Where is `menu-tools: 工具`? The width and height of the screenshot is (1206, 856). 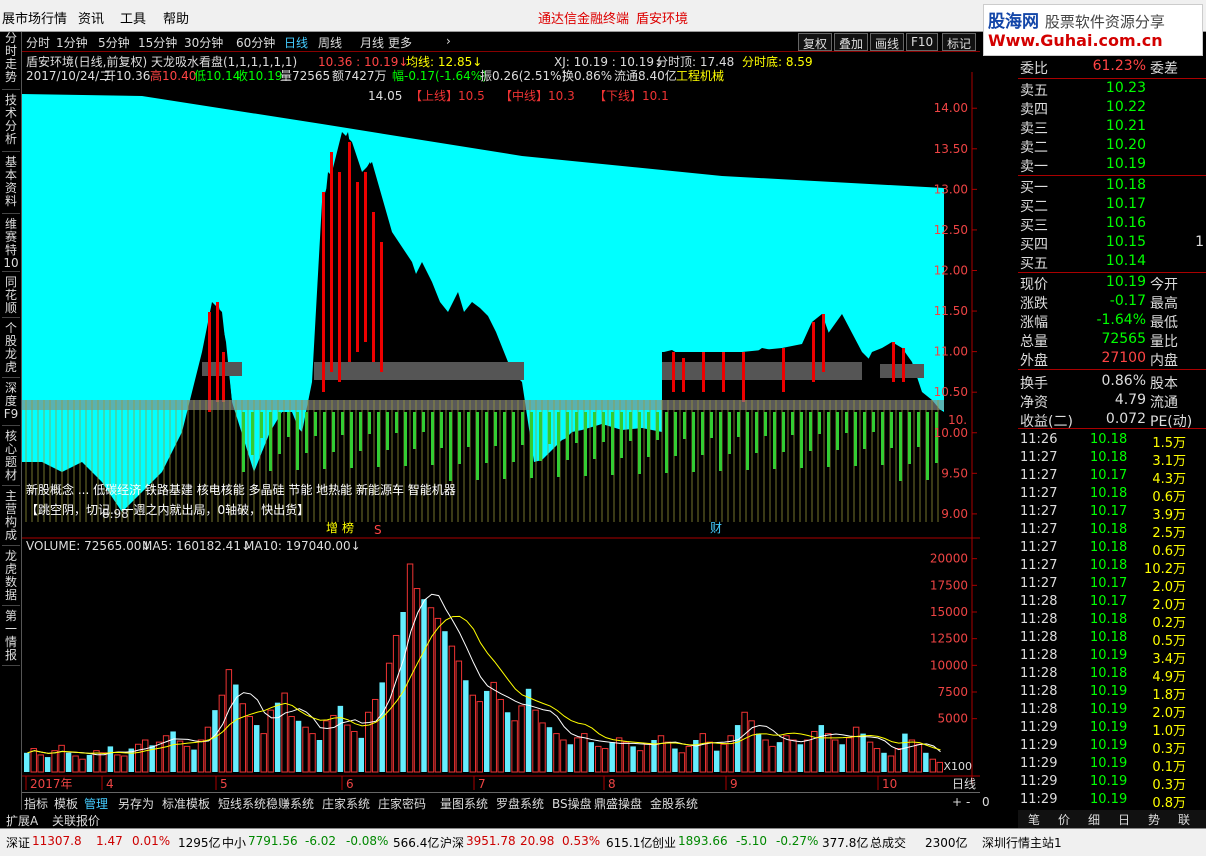
menu-tools: 工具 is located at coordinates (133, 17).